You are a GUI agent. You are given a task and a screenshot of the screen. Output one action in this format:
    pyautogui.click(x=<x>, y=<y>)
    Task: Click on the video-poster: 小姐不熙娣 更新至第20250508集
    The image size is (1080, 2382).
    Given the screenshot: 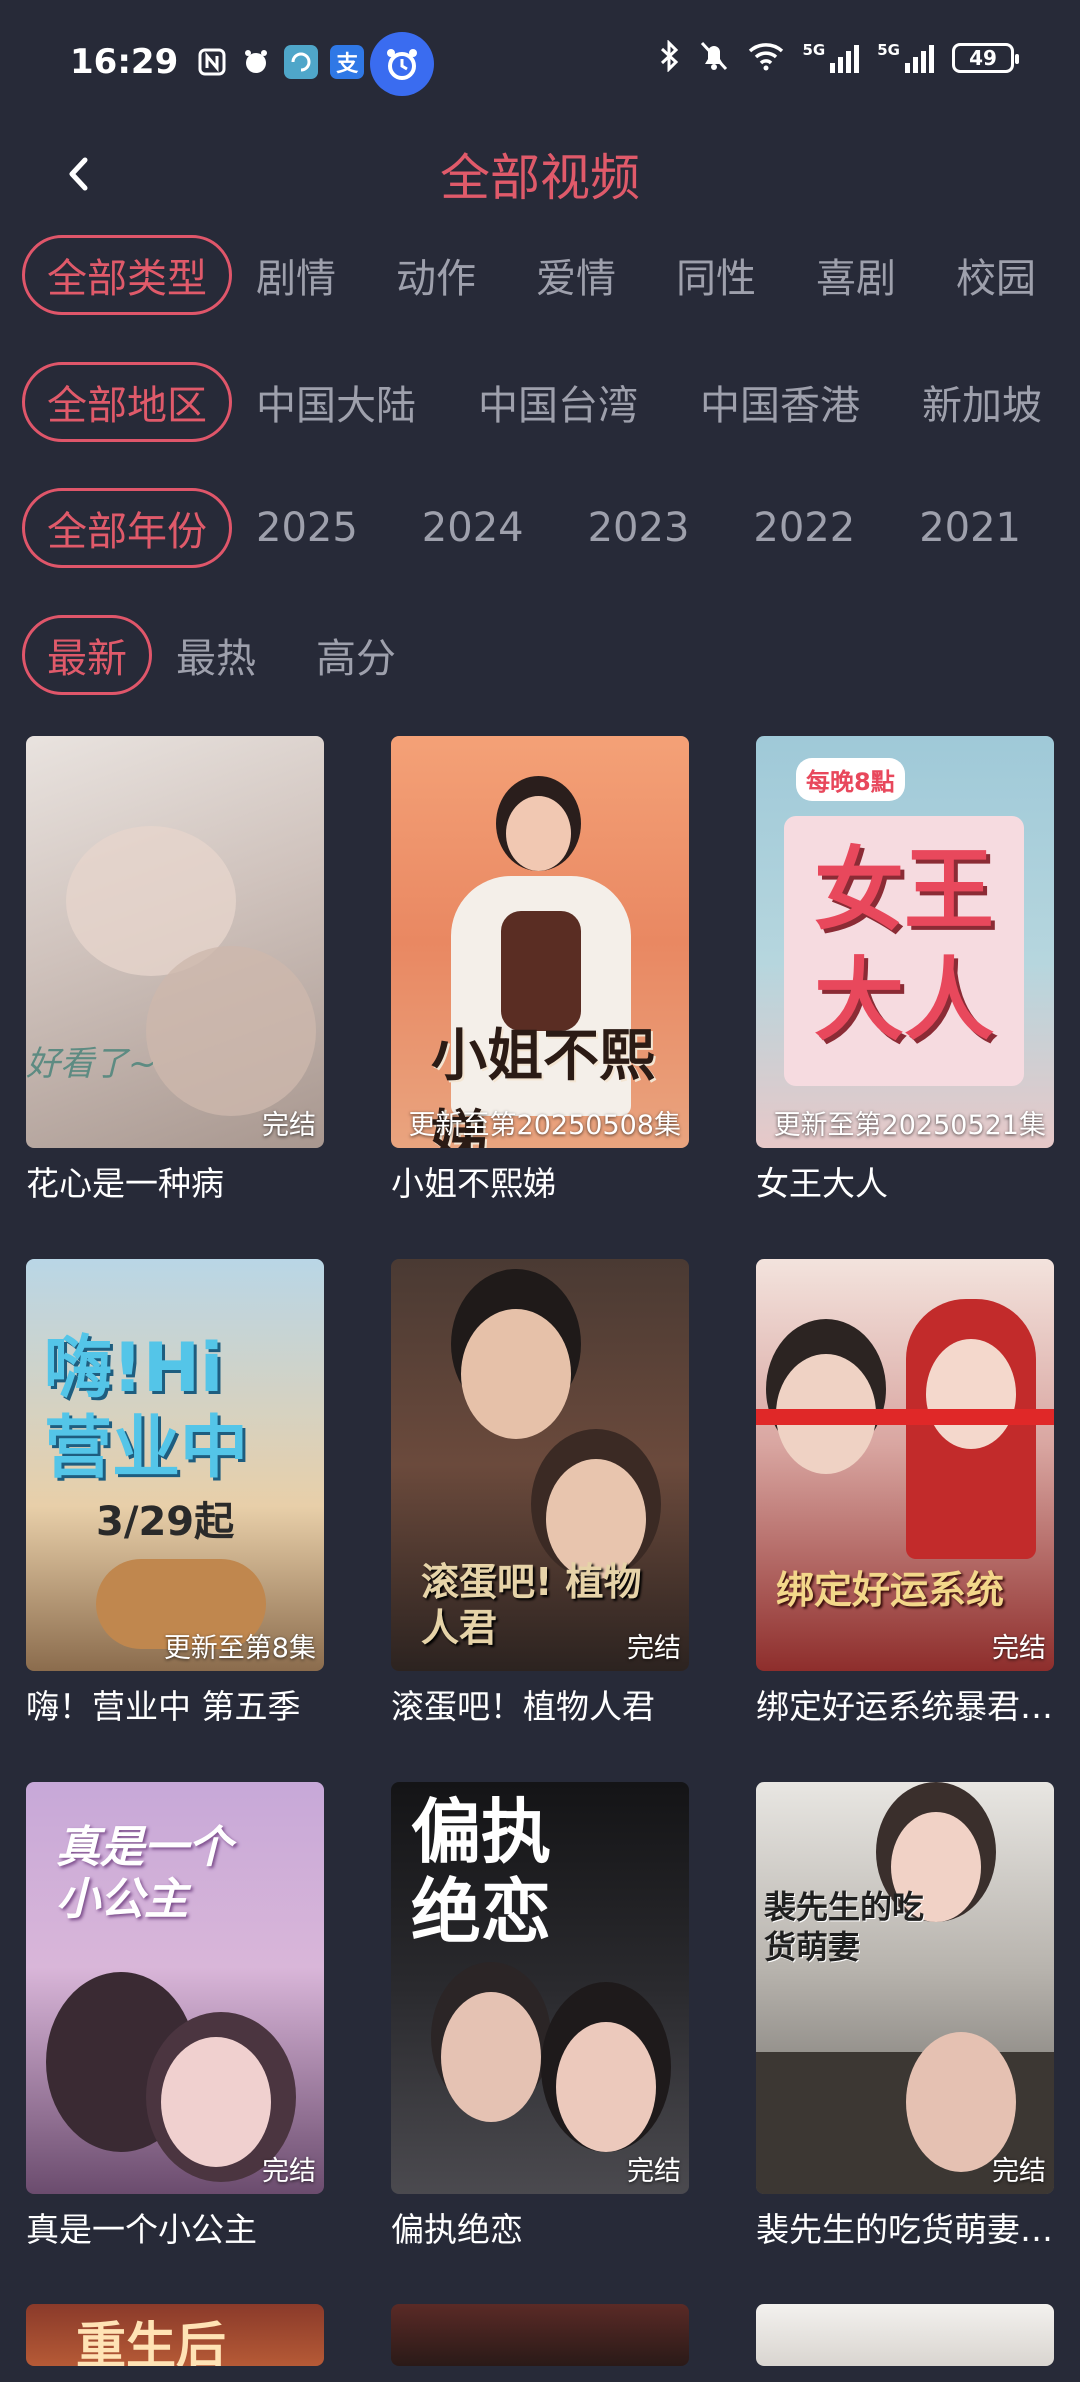 What is the action you would take?
    pyautogui.click(x=540, y=942)
    